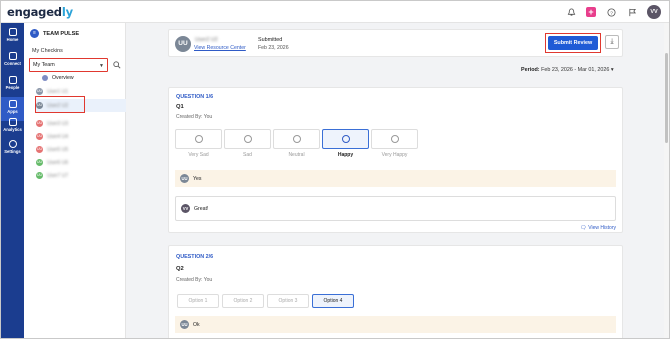  I want to click on team-pulse-header: ≡ TEAM PULSE, so click(54, 33).